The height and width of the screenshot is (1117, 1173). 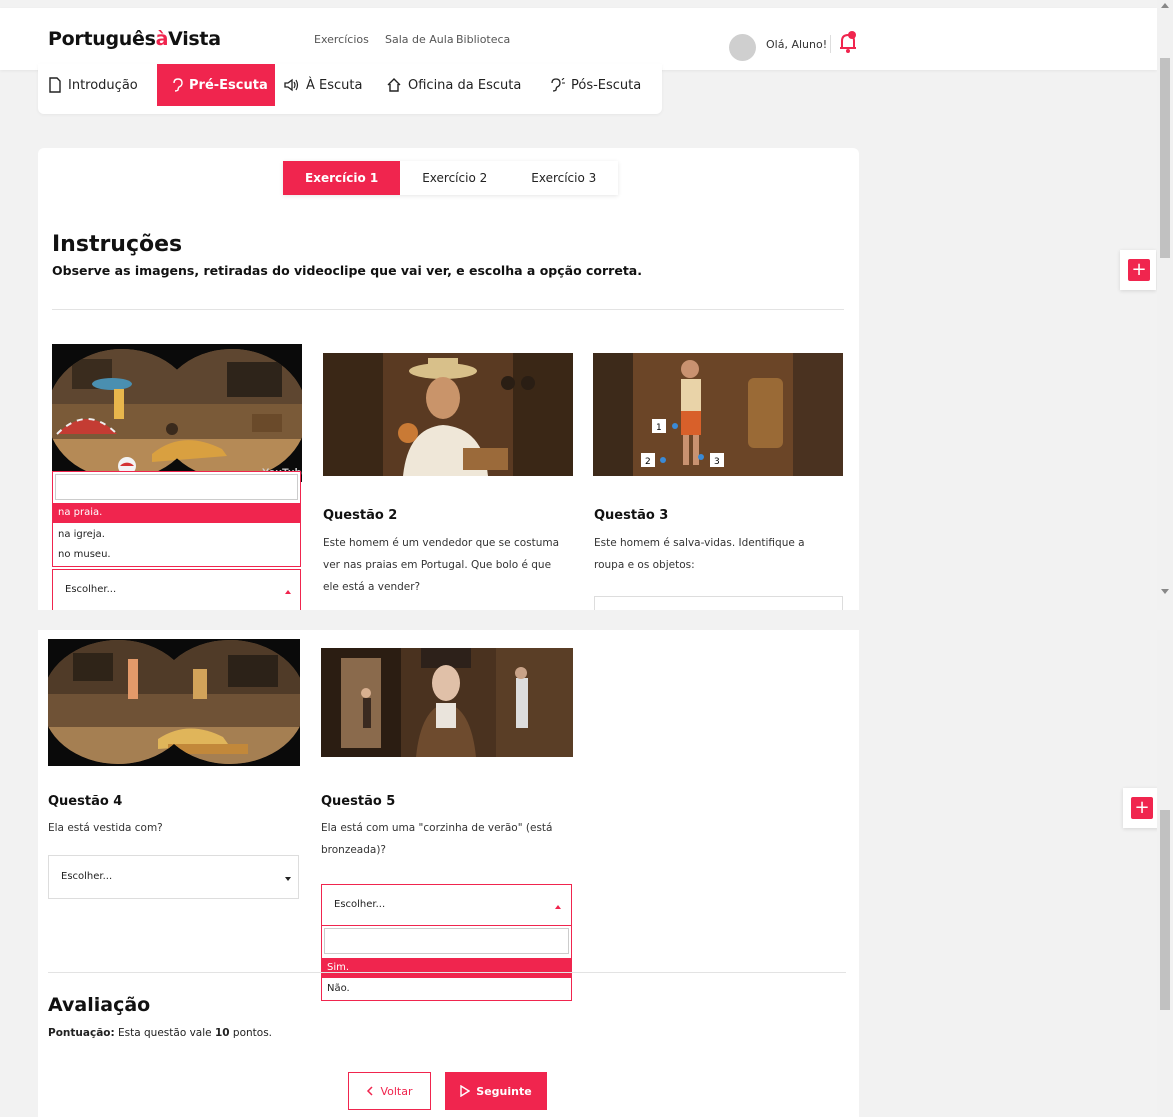 What do you see at coordinates (1165, 592) in the screenshot?
I see `scroll-down-icon` at bounding box center [1165, 592].